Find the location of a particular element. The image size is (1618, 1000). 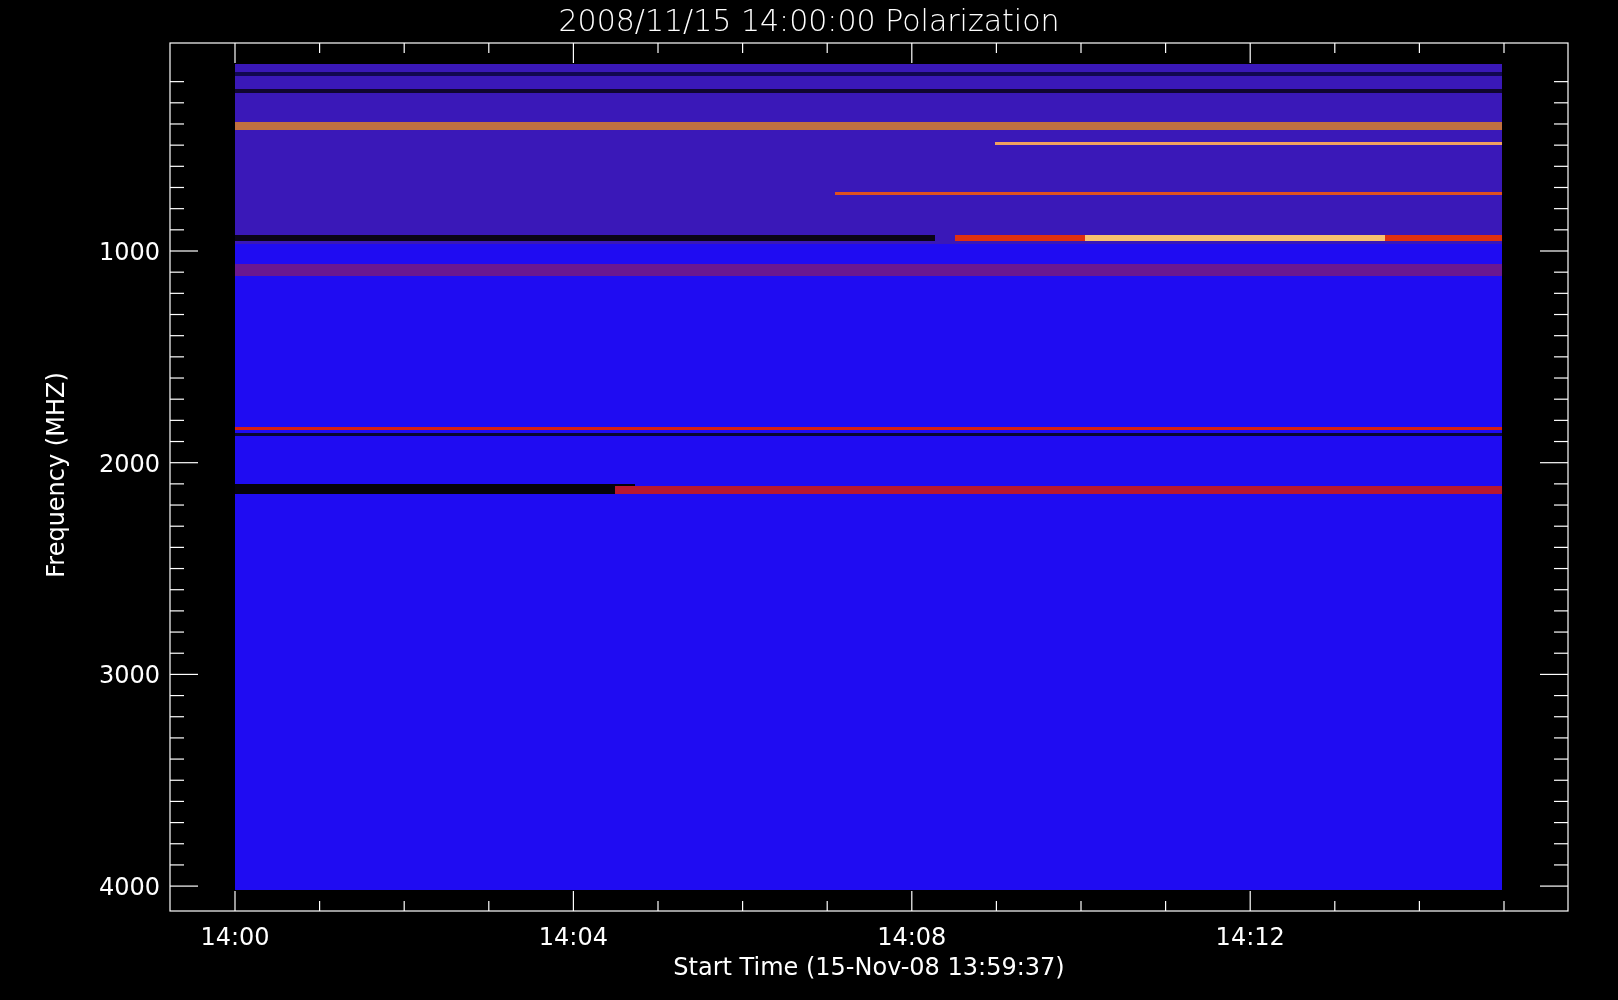

x-axis-label: Start Time (15-Nov-08 13:59:37) is located at coordinates (869, 967).